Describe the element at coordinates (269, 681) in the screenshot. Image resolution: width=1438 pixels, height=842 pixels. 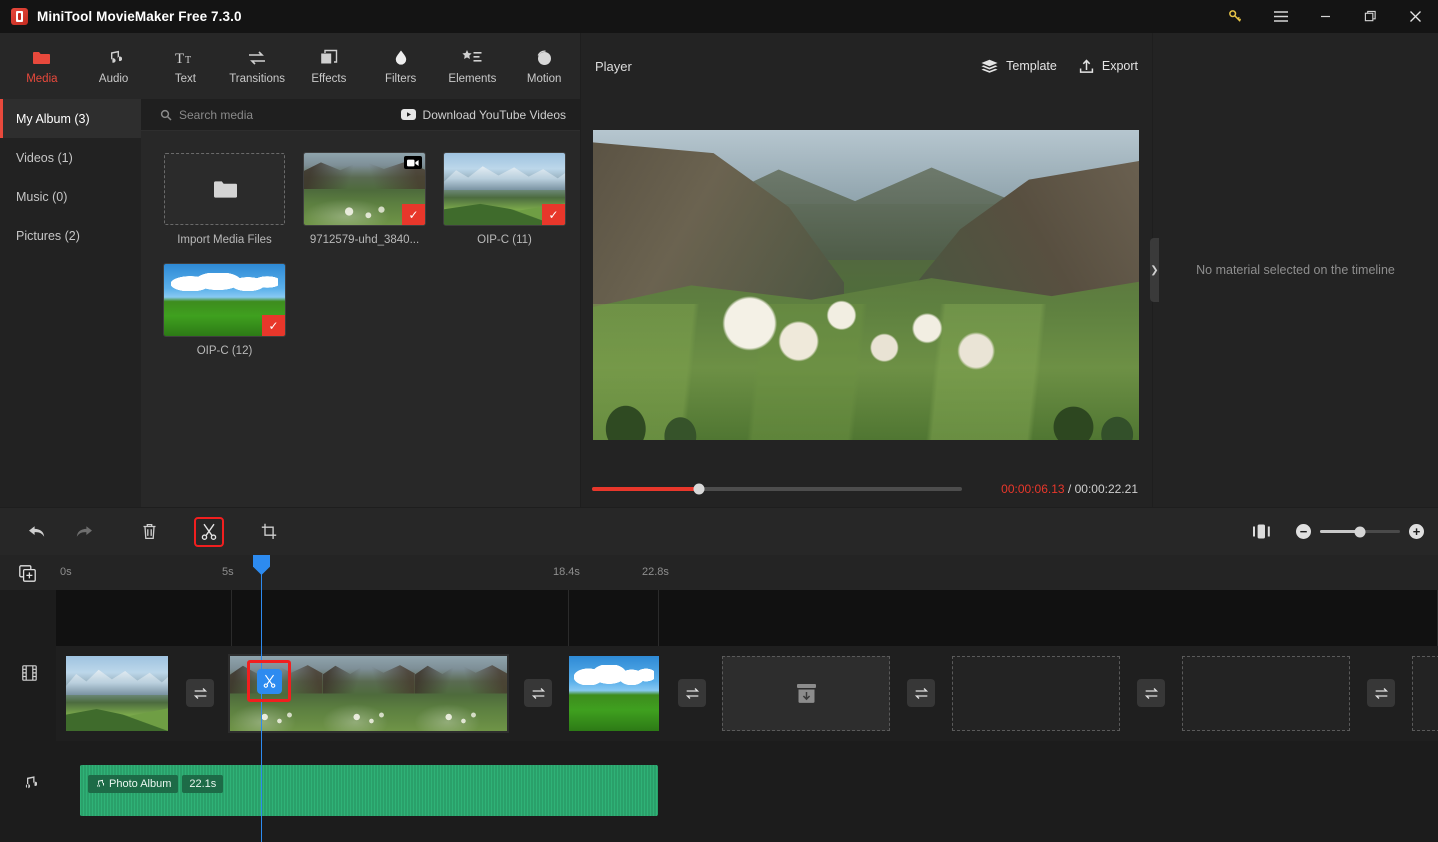
I see `split-at-playhead-button` at that location.